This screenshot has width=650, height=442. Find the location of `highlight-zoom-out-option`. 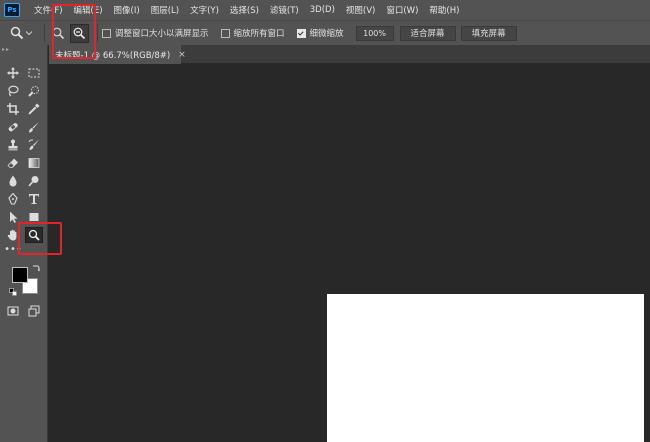

highlight-zoom-out-option is located at coordinates (74, 31).